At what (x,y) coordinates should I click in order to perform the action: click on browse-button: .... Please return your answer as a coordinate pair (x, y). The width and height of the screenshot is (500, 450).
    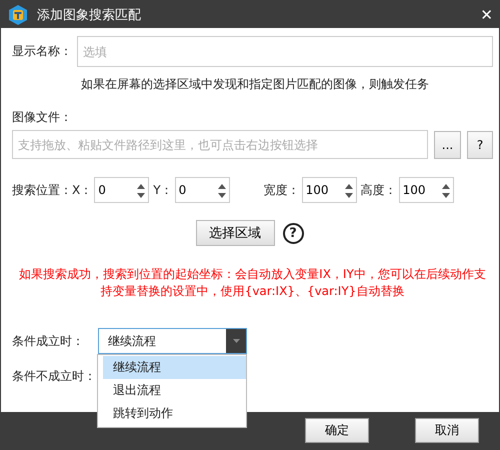
    Looking at the image, I should click on (447, 144).